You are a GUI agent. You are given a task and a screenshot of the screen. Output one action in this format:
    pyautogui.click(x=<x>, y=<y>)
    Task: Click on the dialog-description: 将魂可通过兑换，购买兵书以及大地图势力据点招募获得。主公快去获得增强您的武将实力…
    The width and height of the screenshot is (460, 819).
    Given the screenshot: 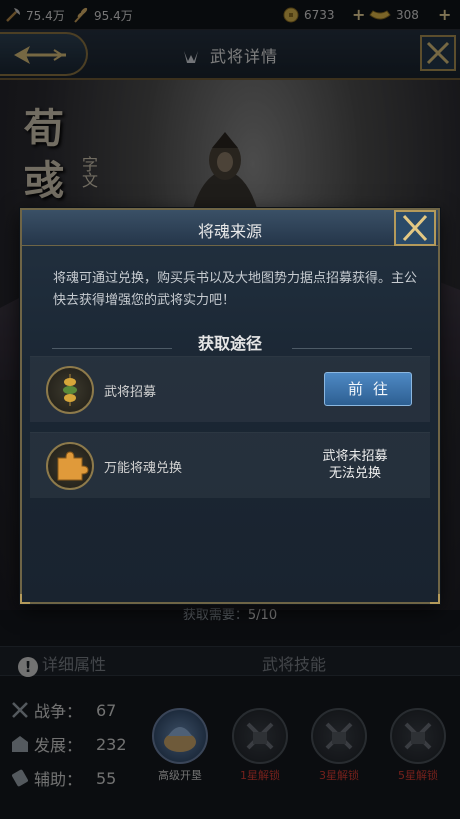 What is the action you would take?
    pyautogui.click(x=235, y=289)
    